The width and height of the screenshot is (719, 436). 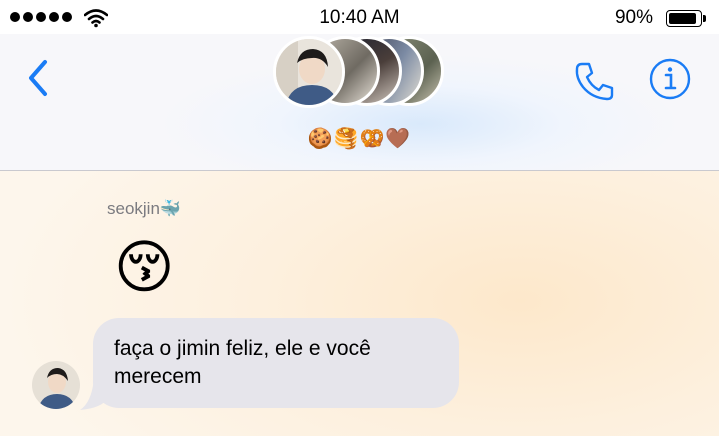 What do you see at coordinates (39, 78) in the screenshot?
I see `chevron-left-icon` at bounding box center [39, 78].